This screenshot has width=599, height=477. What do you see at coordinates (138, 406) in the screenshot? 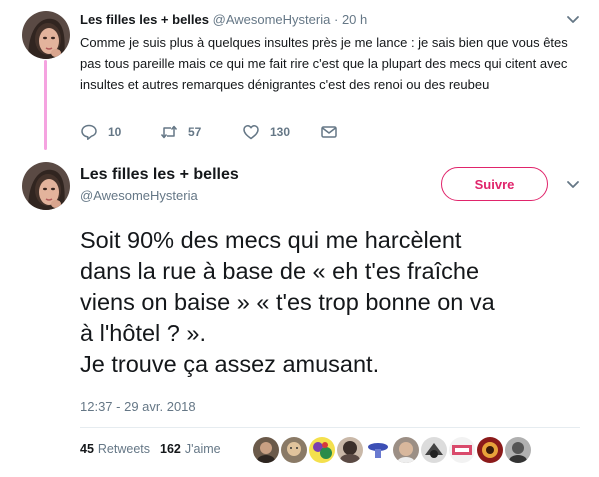
I see `tweet-date: 12:37 - 29 avr. 2018` at bounding box center [138, 406].